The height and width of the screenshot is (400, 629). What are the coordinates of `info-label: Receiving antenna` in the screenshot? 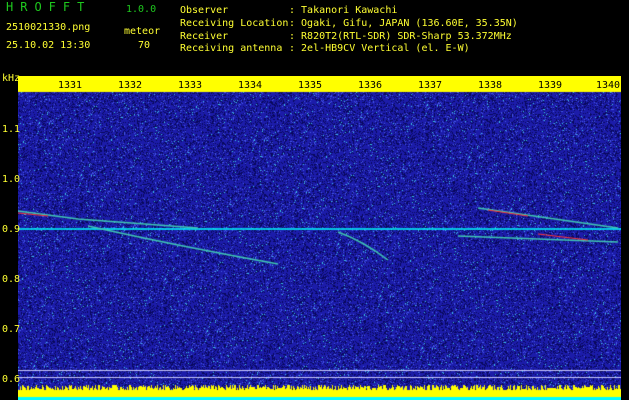 It's located at (231, 49).